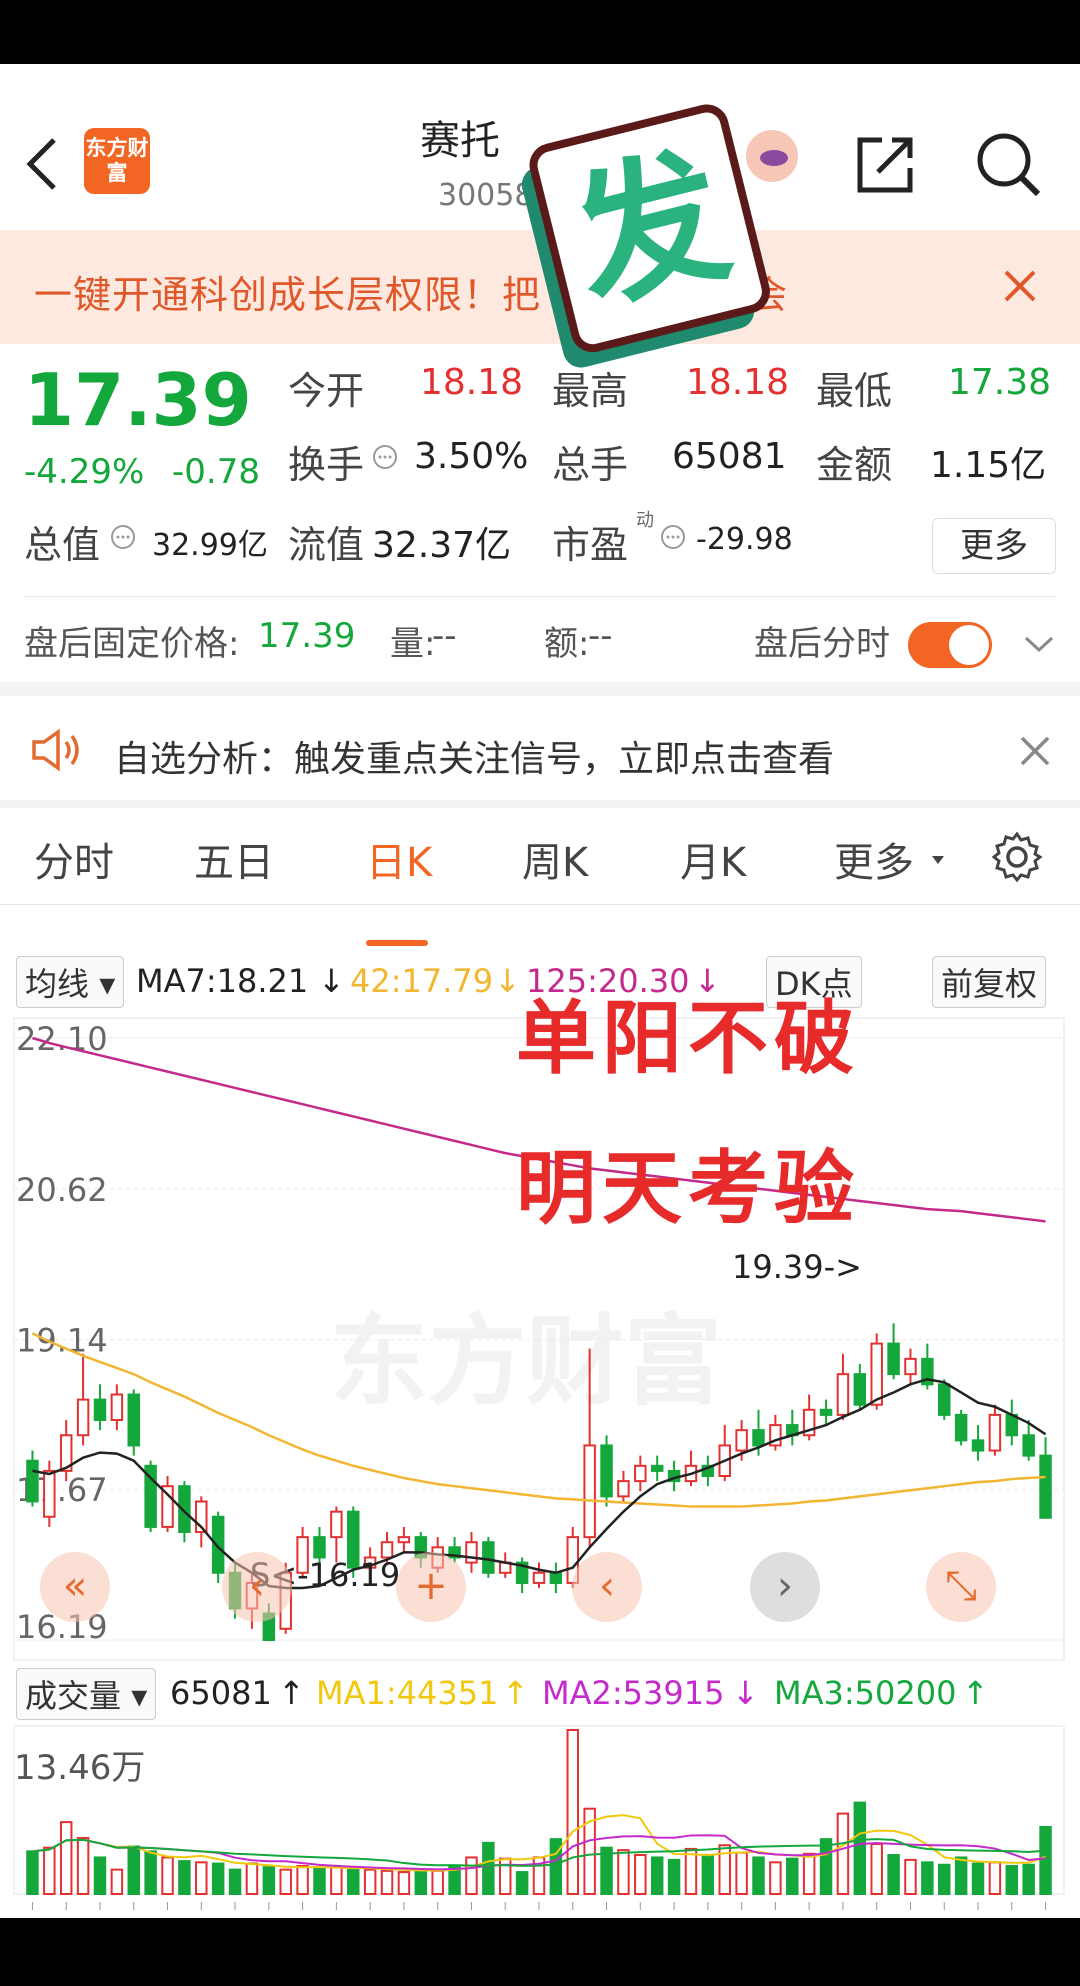 The height and width of the screenshot is (1986, 1080). What do you see at coordinates (688, 1188) in the screenshot?
I see `overlay-caption-2: 明天考验` at bounding box center [688, 1188].